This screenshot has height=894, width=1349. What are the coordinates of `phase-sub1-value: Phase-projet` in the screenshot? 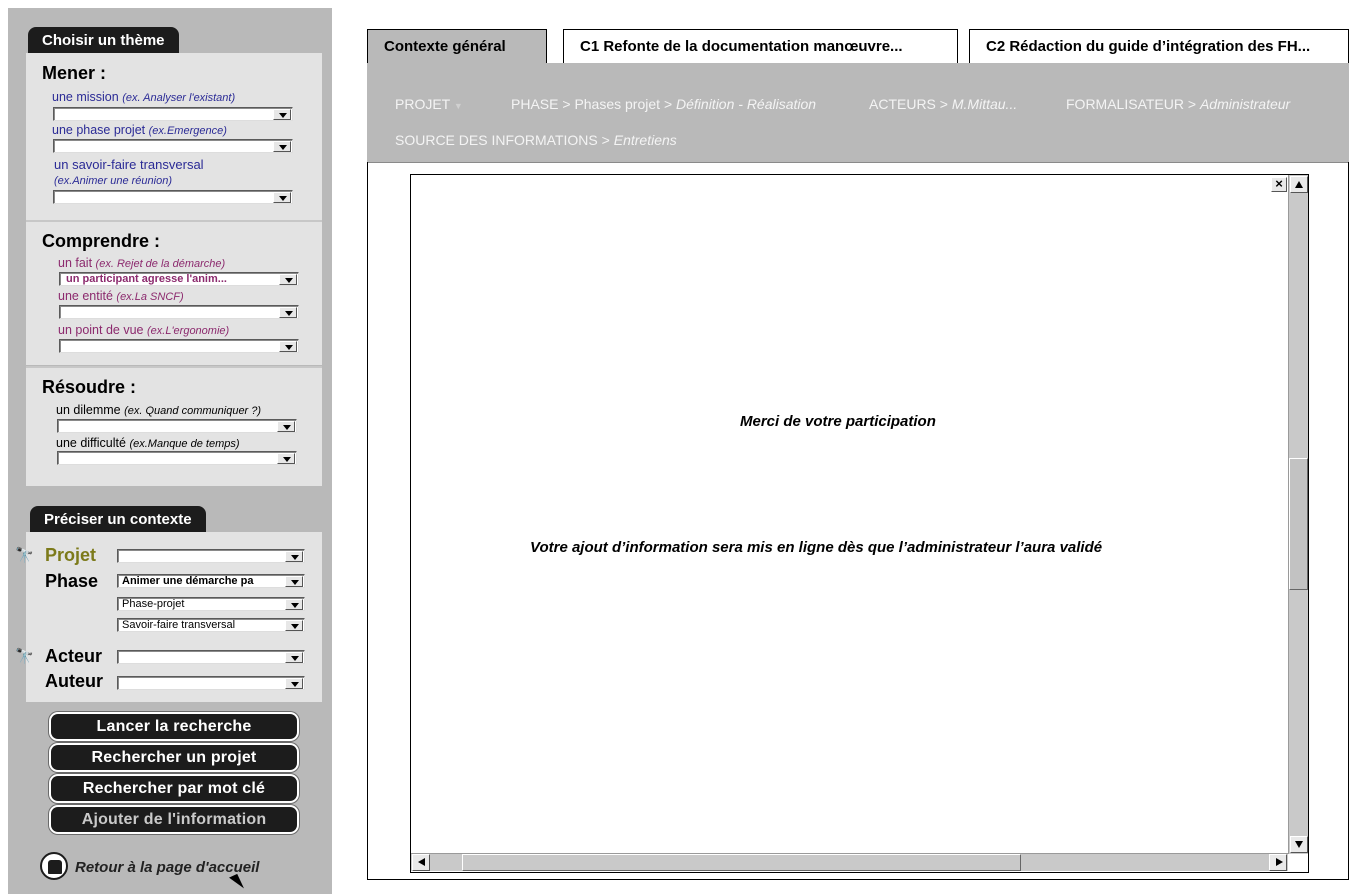 It's located at (153, 604).